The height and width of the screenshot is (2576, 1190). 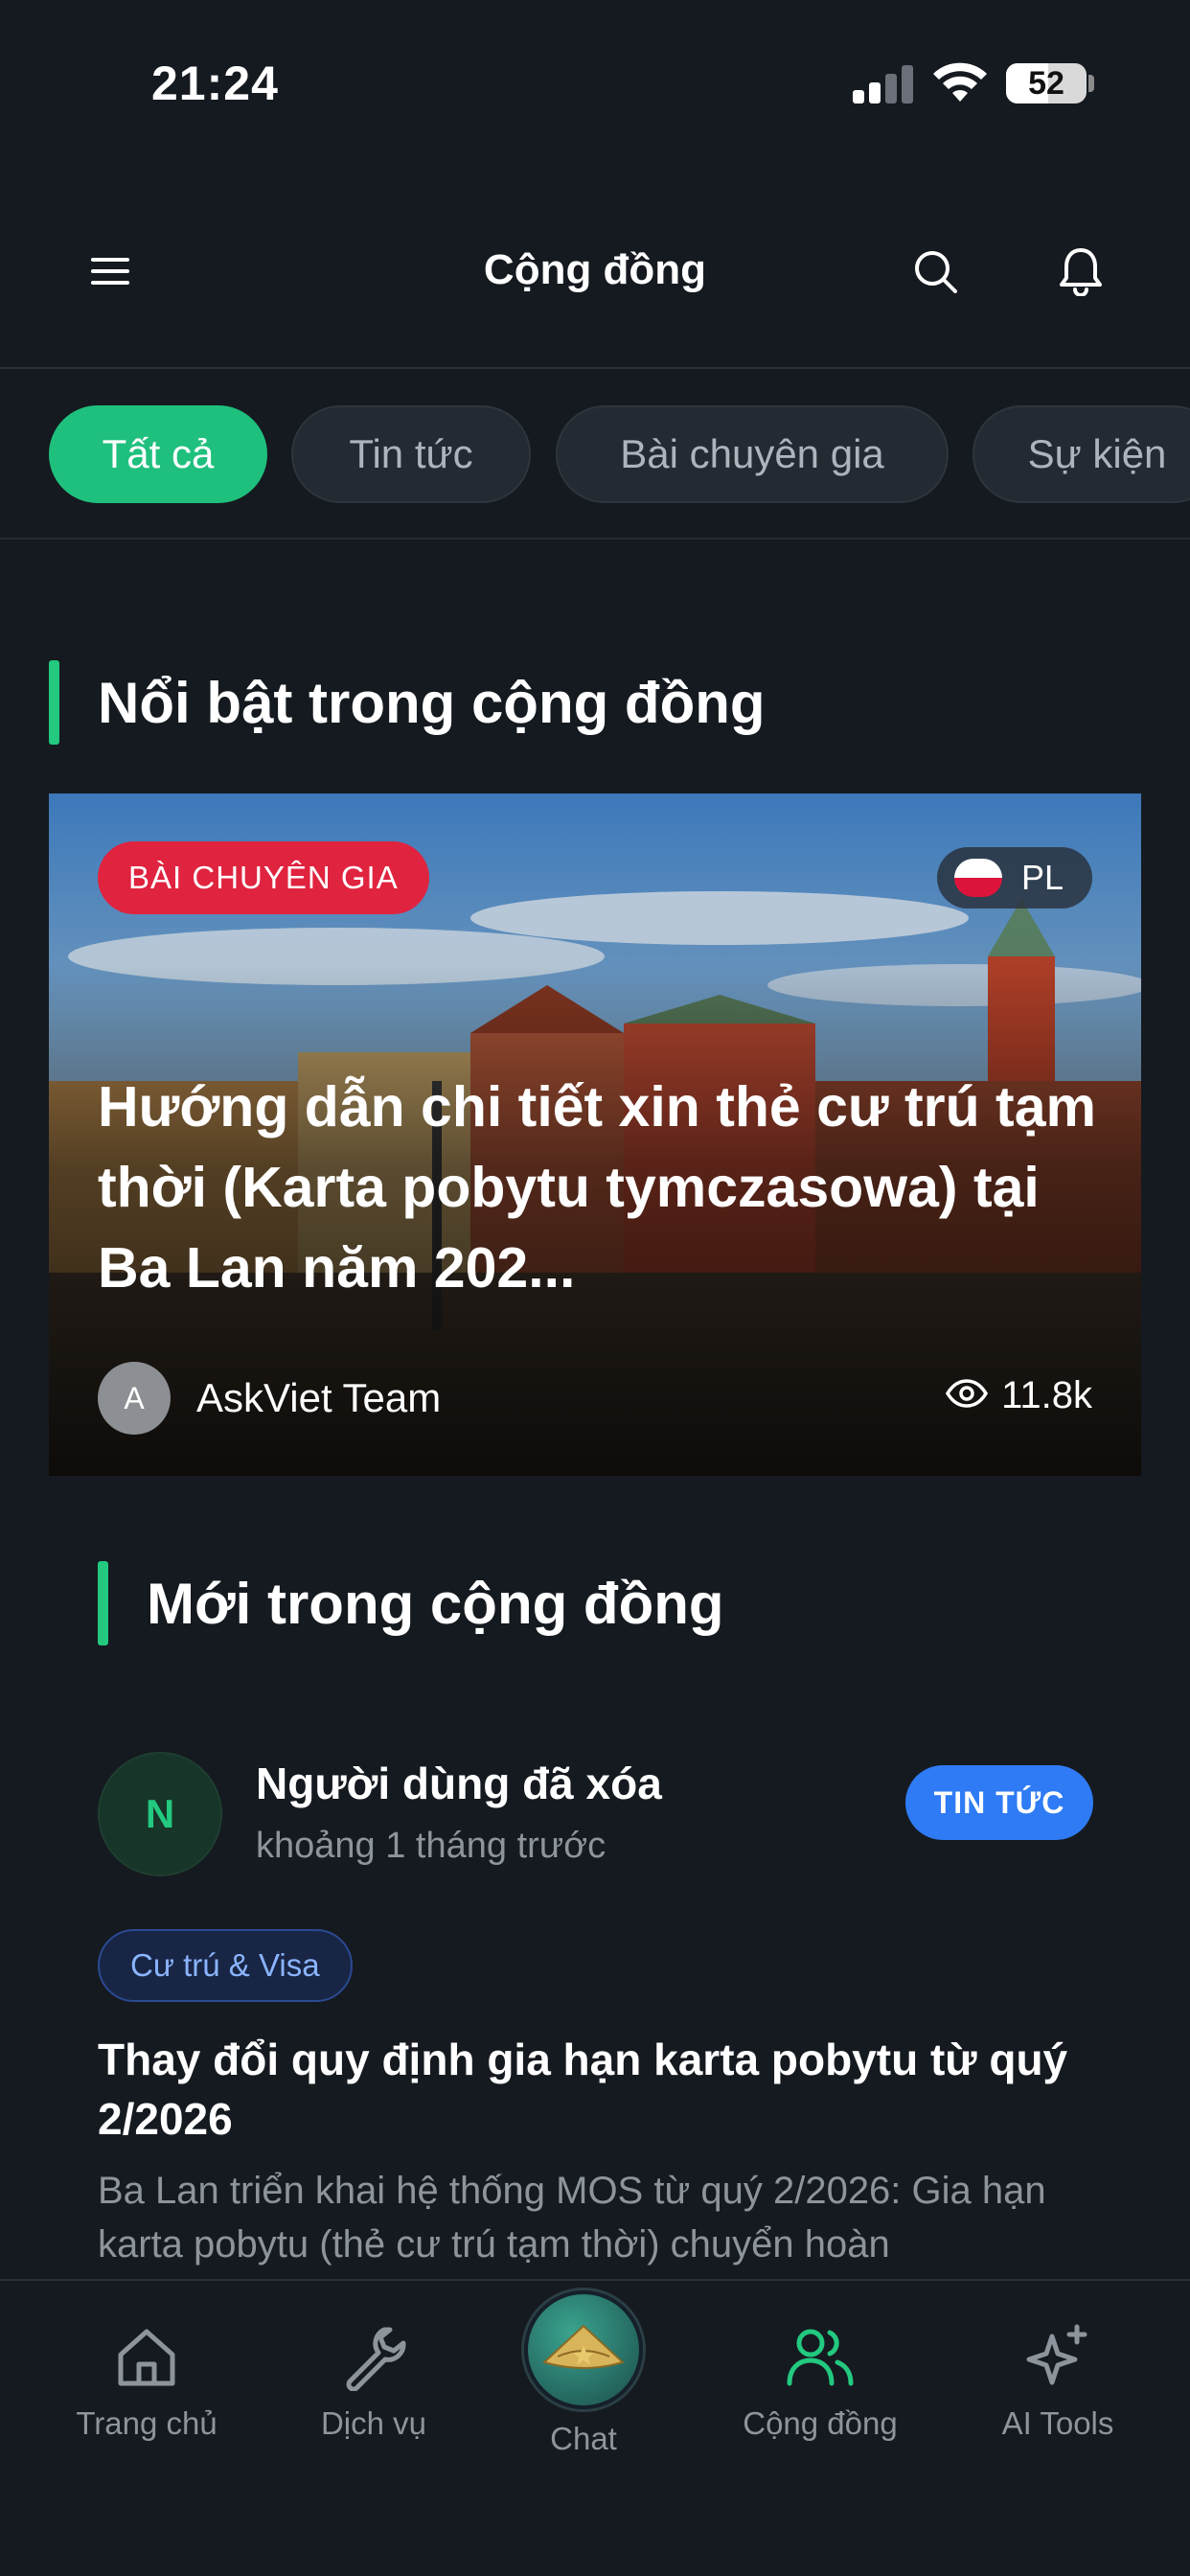 I want to click on page-title: Cộng đồng, so click(x=595, y=269).